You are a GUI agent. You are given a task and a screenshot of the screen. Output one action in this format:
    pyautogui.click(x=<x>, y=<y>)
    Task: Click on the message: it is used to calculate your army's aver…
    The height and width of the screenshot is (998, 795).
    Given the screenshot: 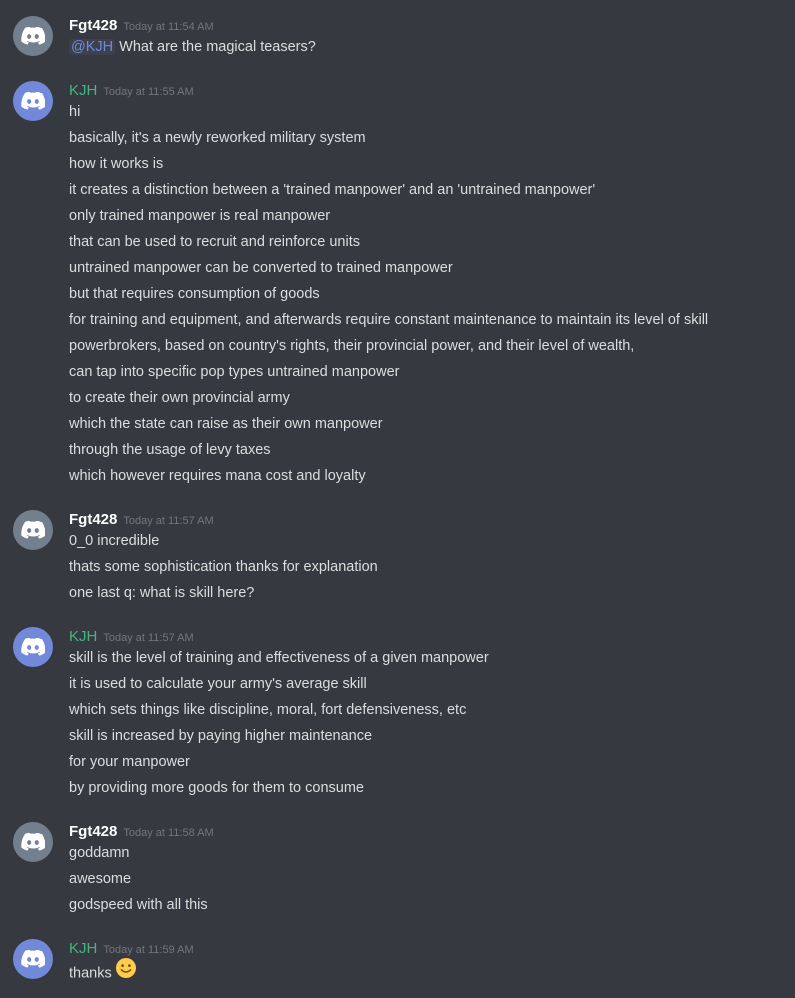 What is the action you would take?
    pyautogui.click(x=218, y=684)
    